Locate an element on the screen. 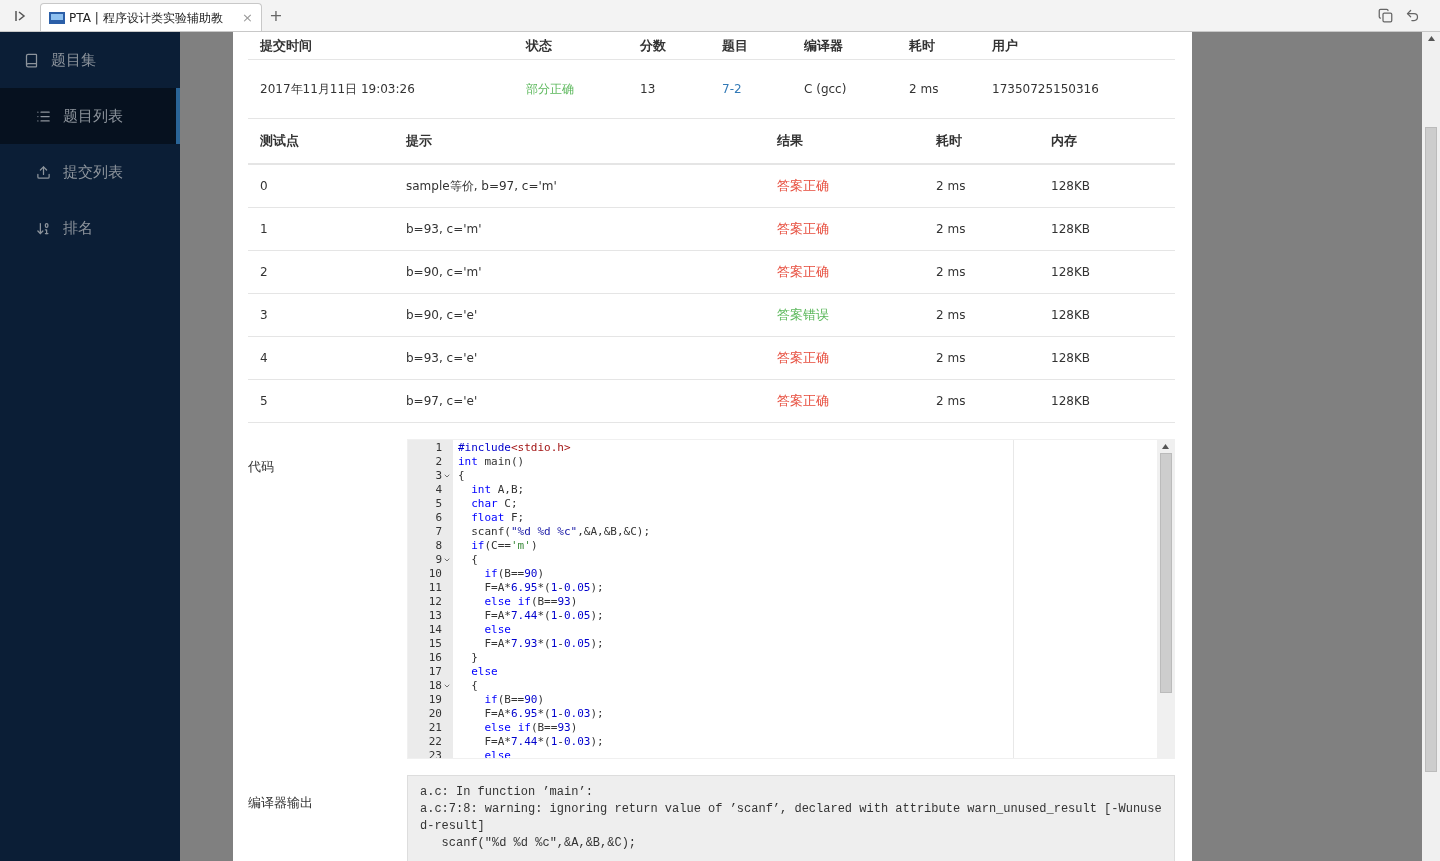  line-number: 10 is located at coordinates (435, 574).